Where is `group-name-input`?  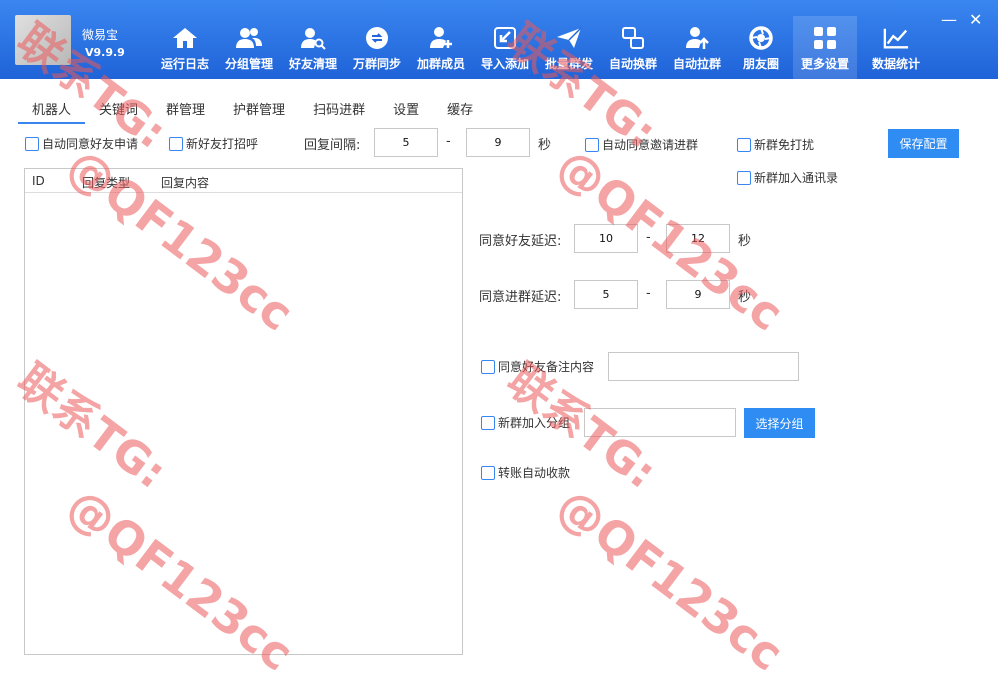 group-name-input is located at coordinates (660, 422).